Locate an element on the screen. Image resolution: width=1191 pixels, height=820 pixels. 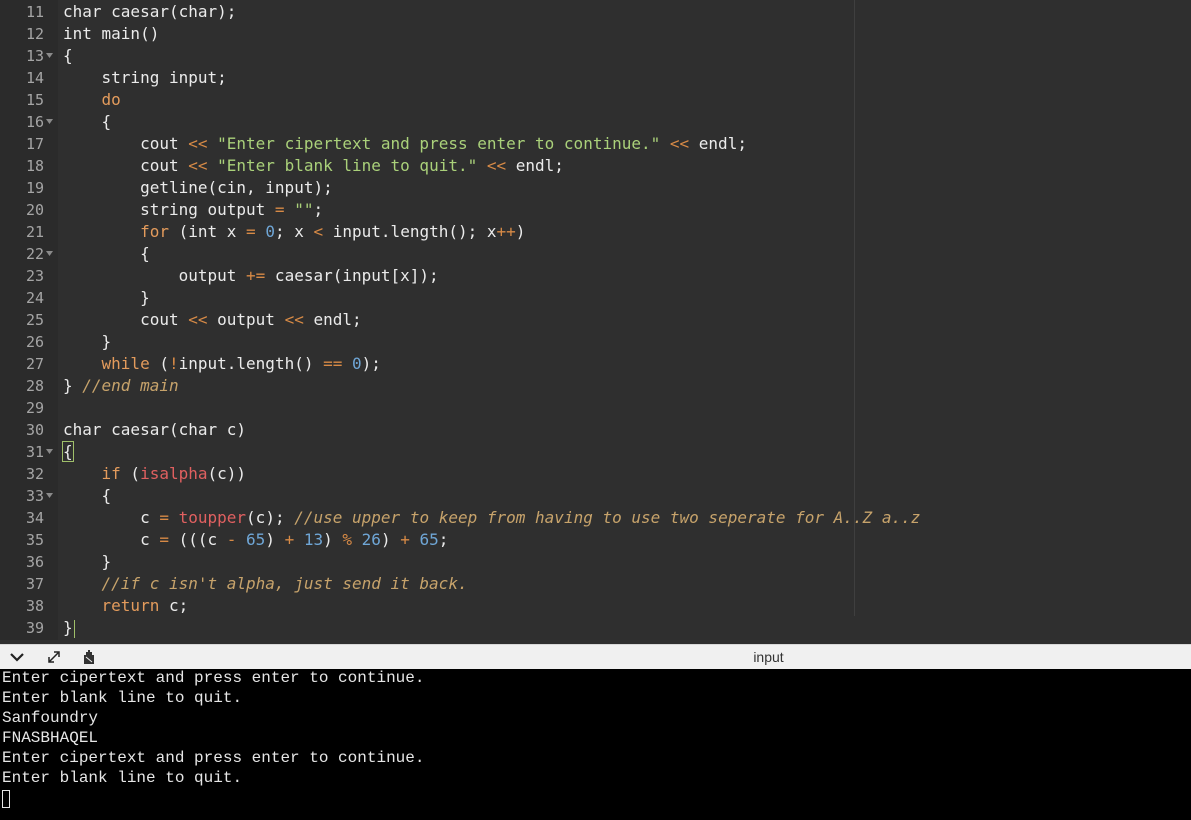
code-line: 39} is located at coordinates (595, 628).